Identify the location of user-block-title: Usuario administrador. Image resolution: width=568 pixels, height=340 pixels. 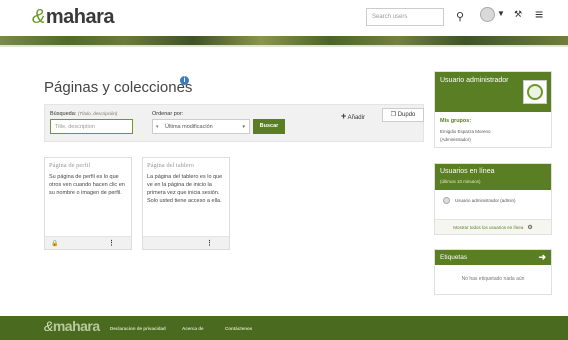
(474, 80).